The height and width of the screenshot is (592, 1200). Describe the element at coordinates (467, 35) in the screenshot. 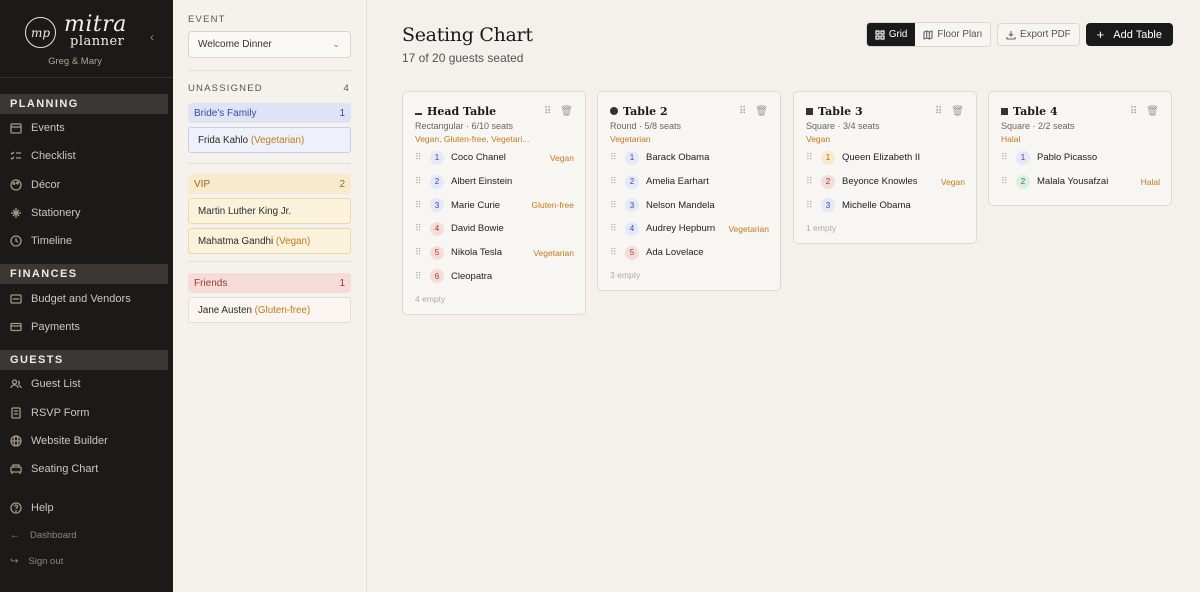

I see `page-title: Seating Chart` at that location.